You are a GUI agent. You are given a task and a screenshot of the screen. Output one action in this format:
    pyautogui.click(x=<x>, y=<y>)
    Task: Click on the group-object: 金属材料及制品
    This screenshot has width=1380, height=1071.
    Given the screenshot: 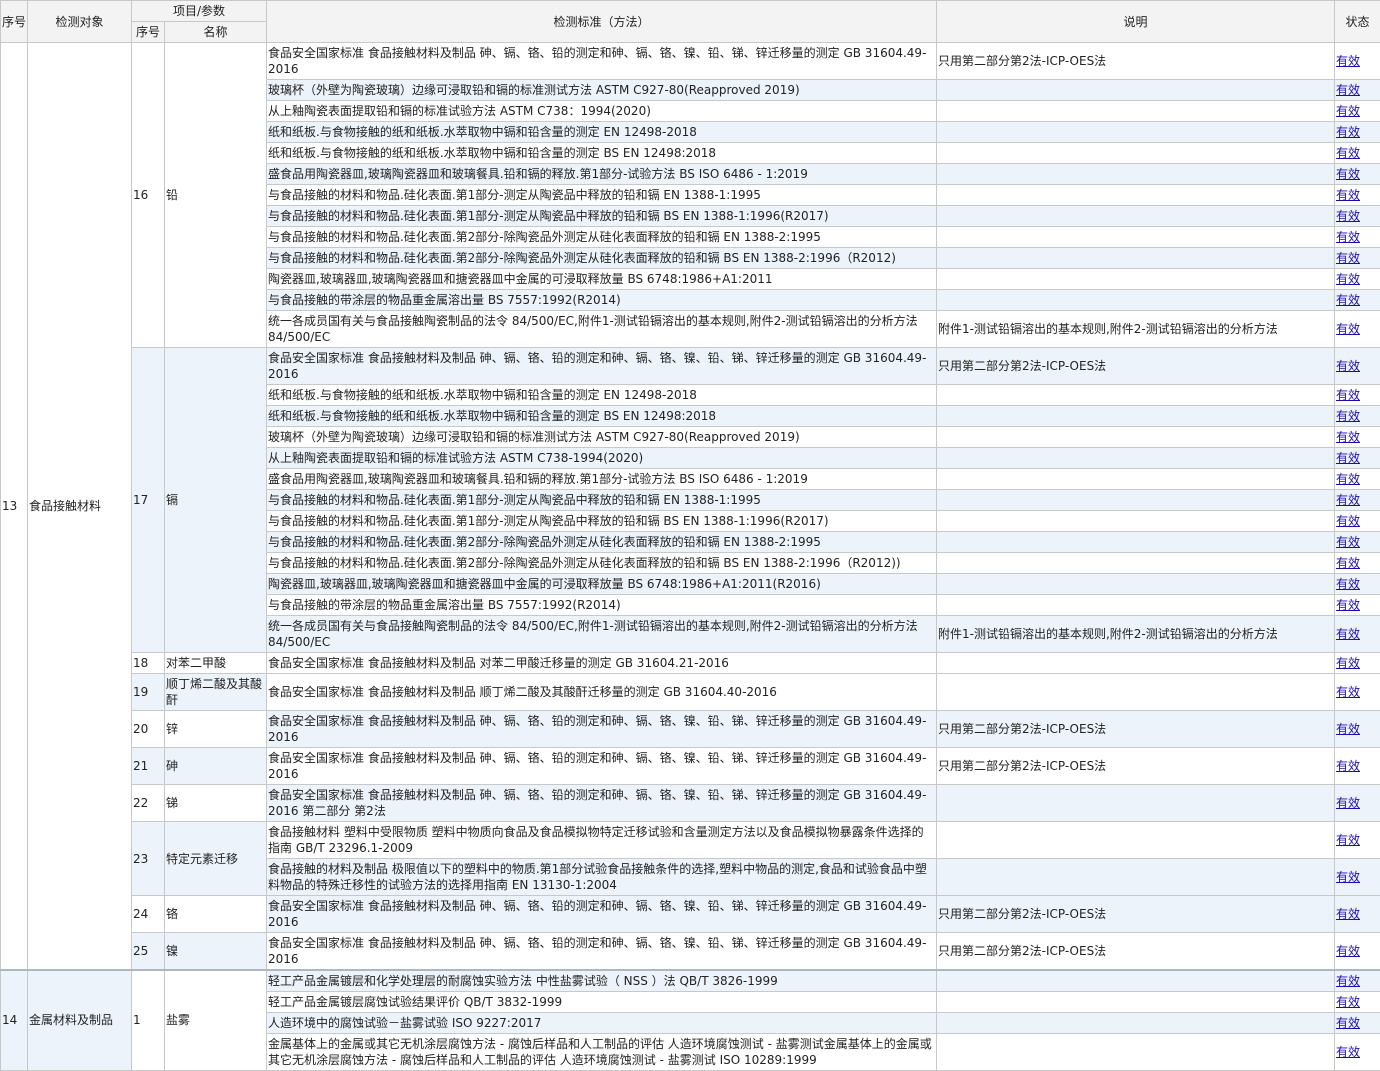 What is the action you would take?
    pyautogui.click(x=80, y=1020)
    